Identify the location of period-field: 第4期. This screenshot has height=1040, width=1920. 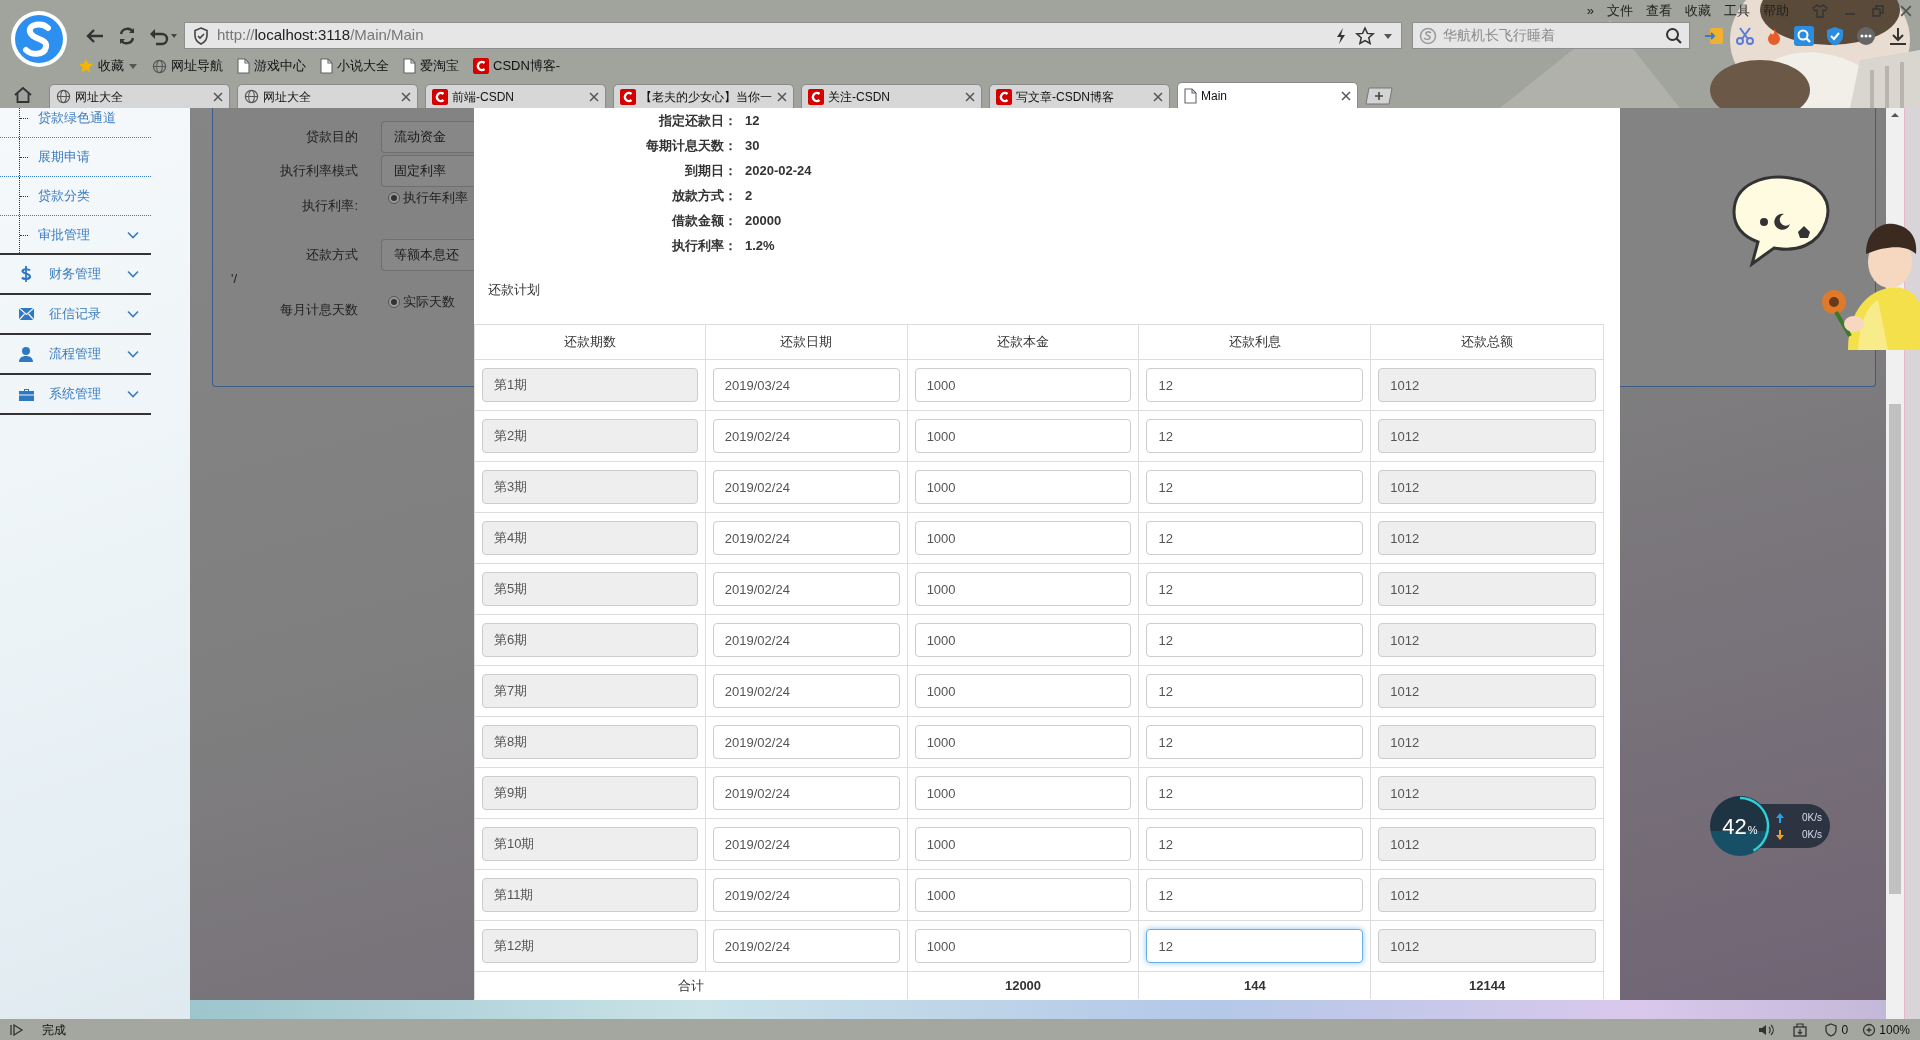
(590, 538).